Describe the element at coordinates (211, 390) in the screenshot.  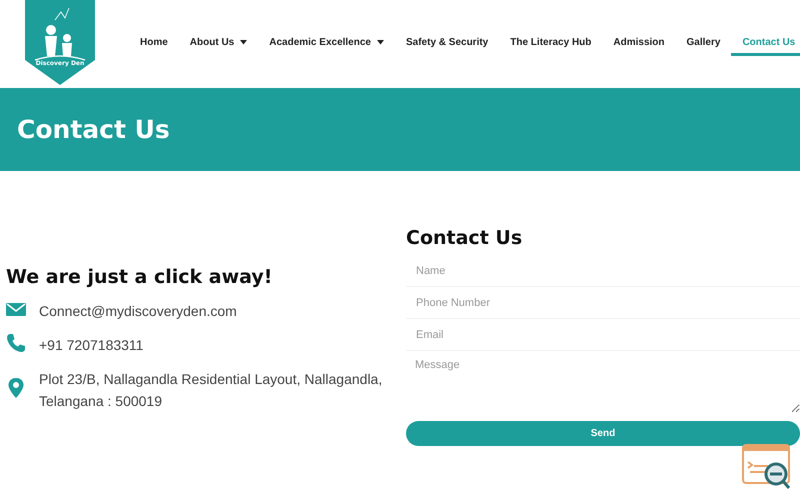
I see `contact-detail: Plot 23/B, Nallagandla Residential Layout, Nallagandla, Telangana : 500019` at that location.